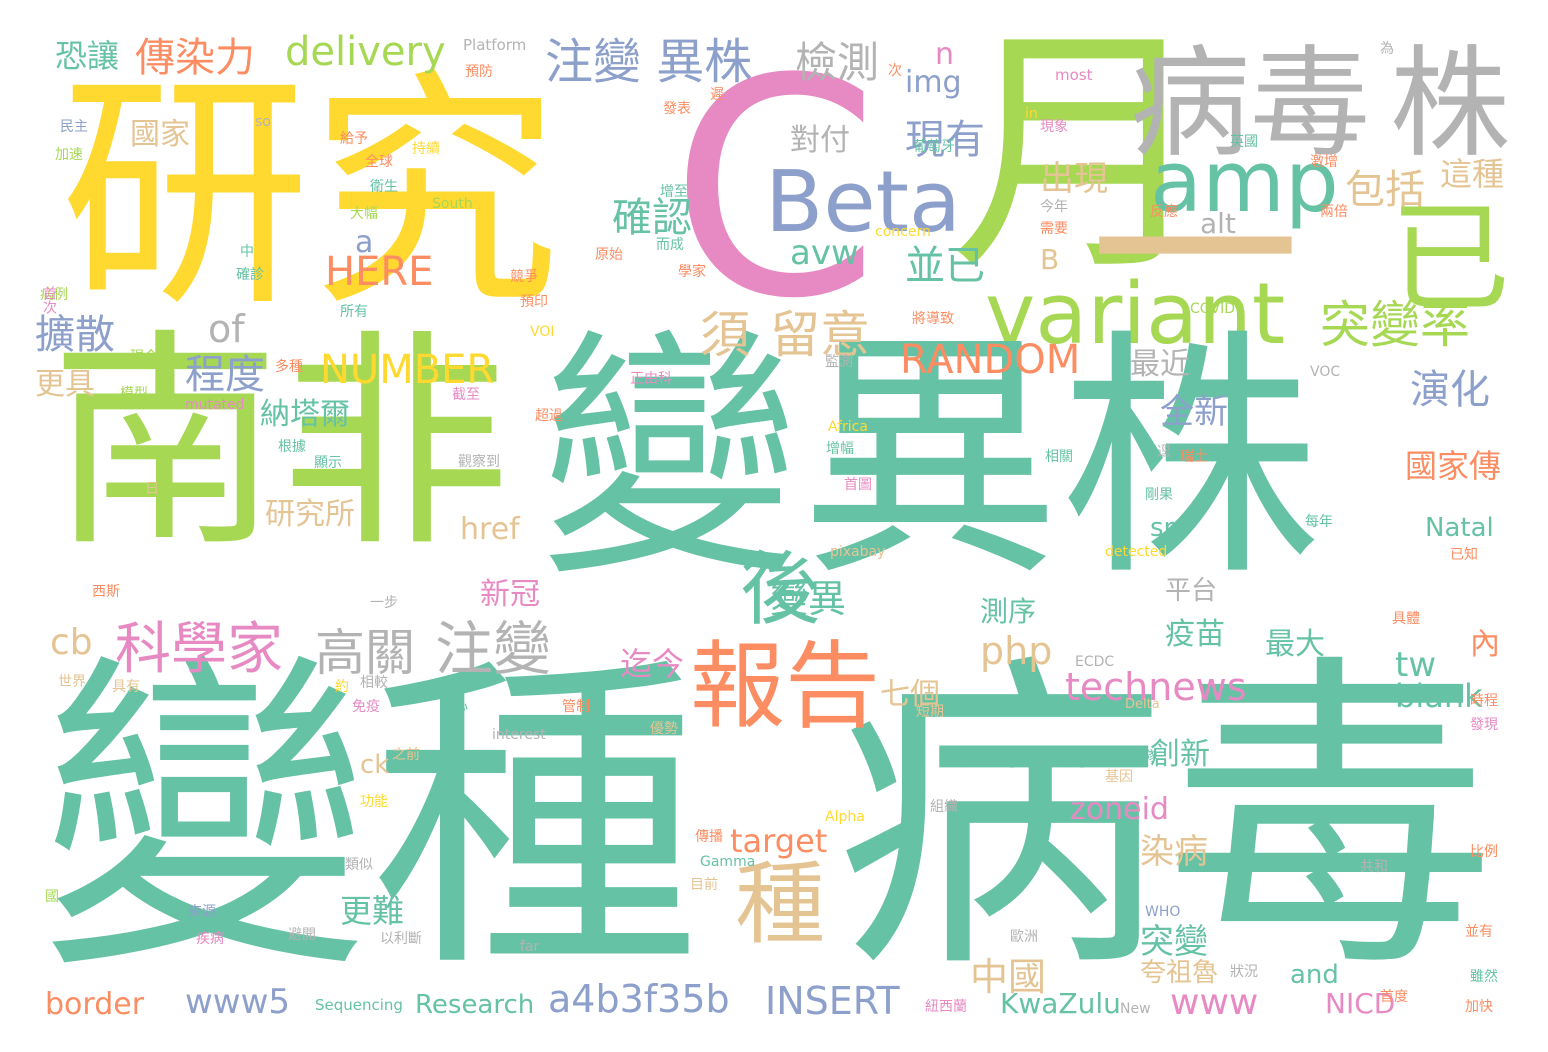  I want to click on cloud-word: 增至, so click(674, 192).